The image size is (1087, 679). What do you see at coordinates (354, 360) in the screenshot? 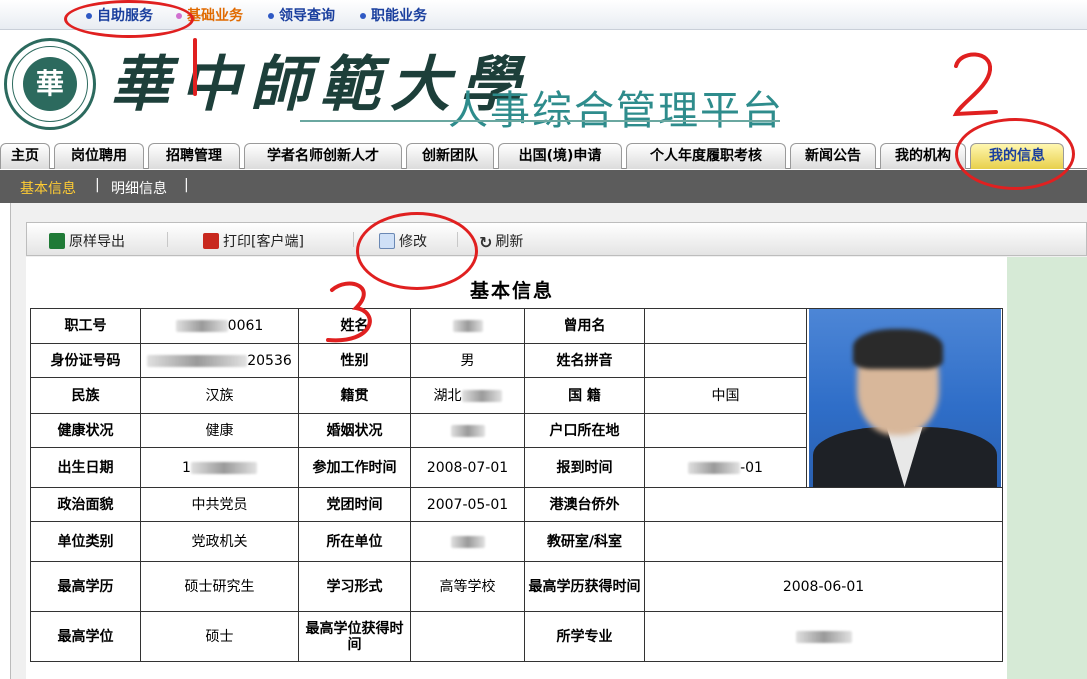
I see `field-label: 性别` at bounding box center [354, 360].